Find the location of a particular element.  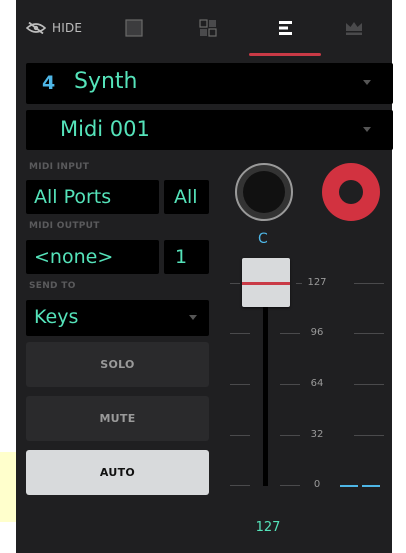

mixer-bars-icon is located at coordinates (285, 28).